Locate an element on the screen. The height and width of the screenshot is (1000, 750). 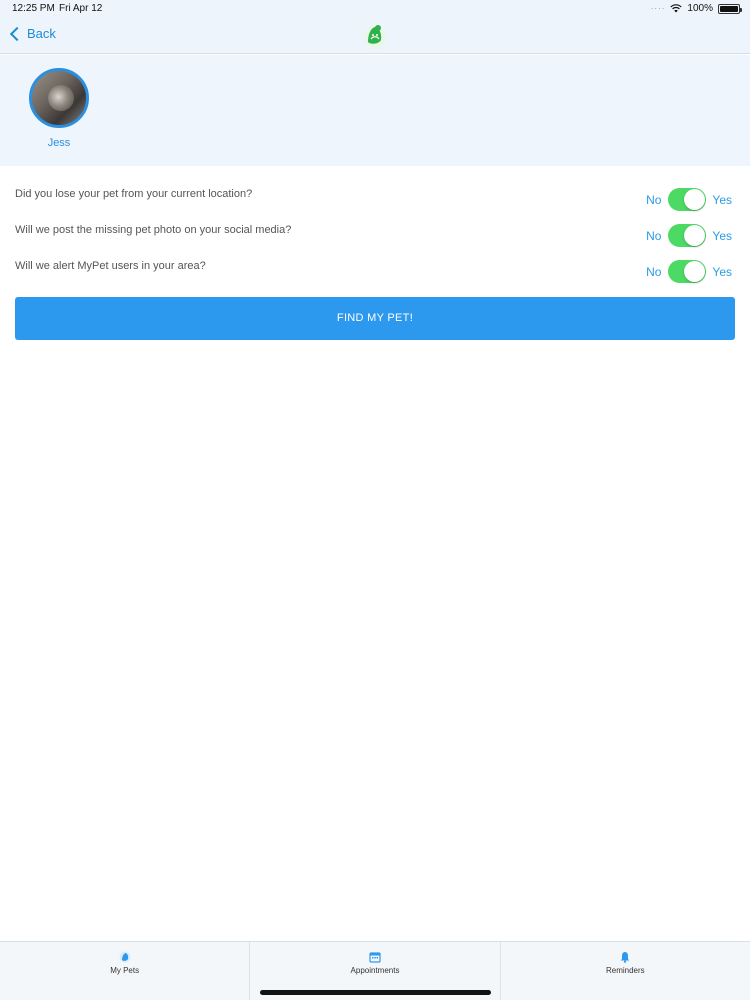
find-my-pet-button: FIND MY PET! is located at coordinates (375, 318).